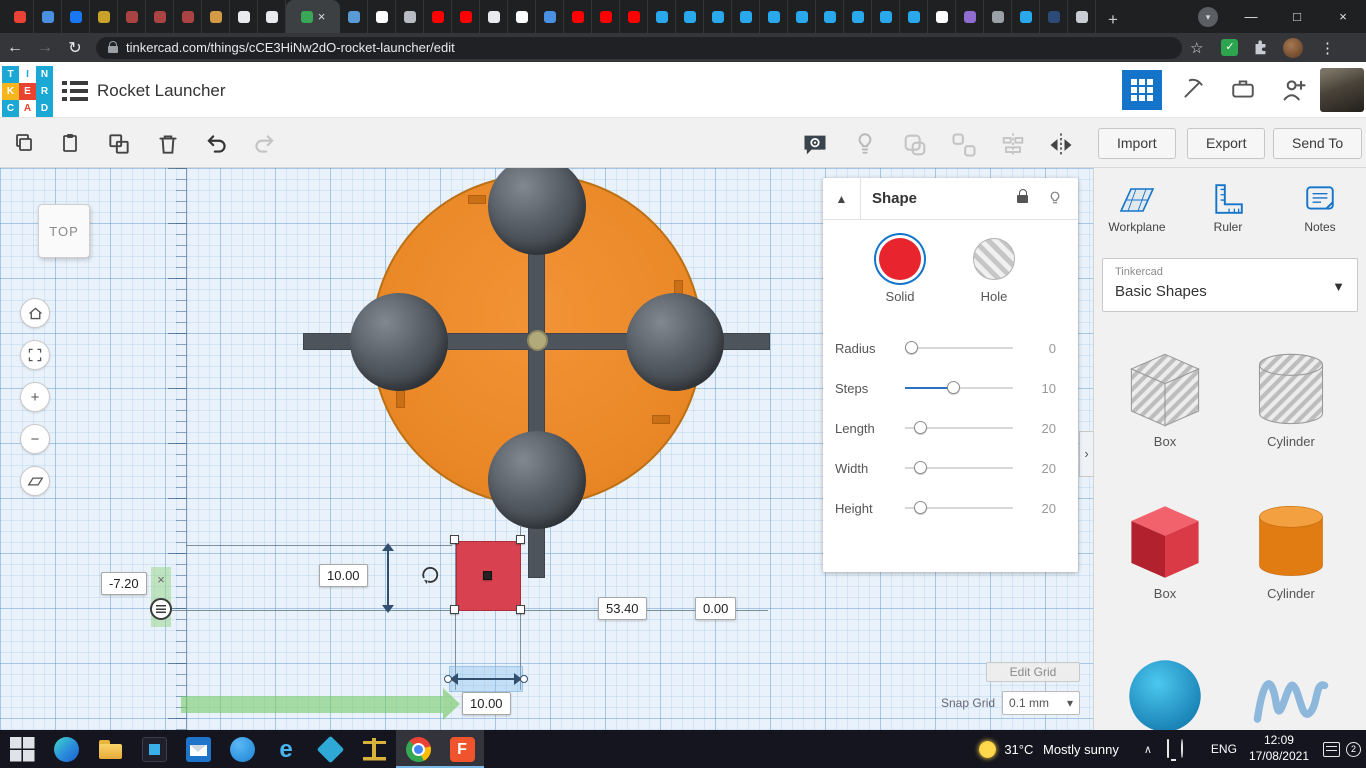  I want to click on design-title: Rocket Launcher, so click(161, 91).